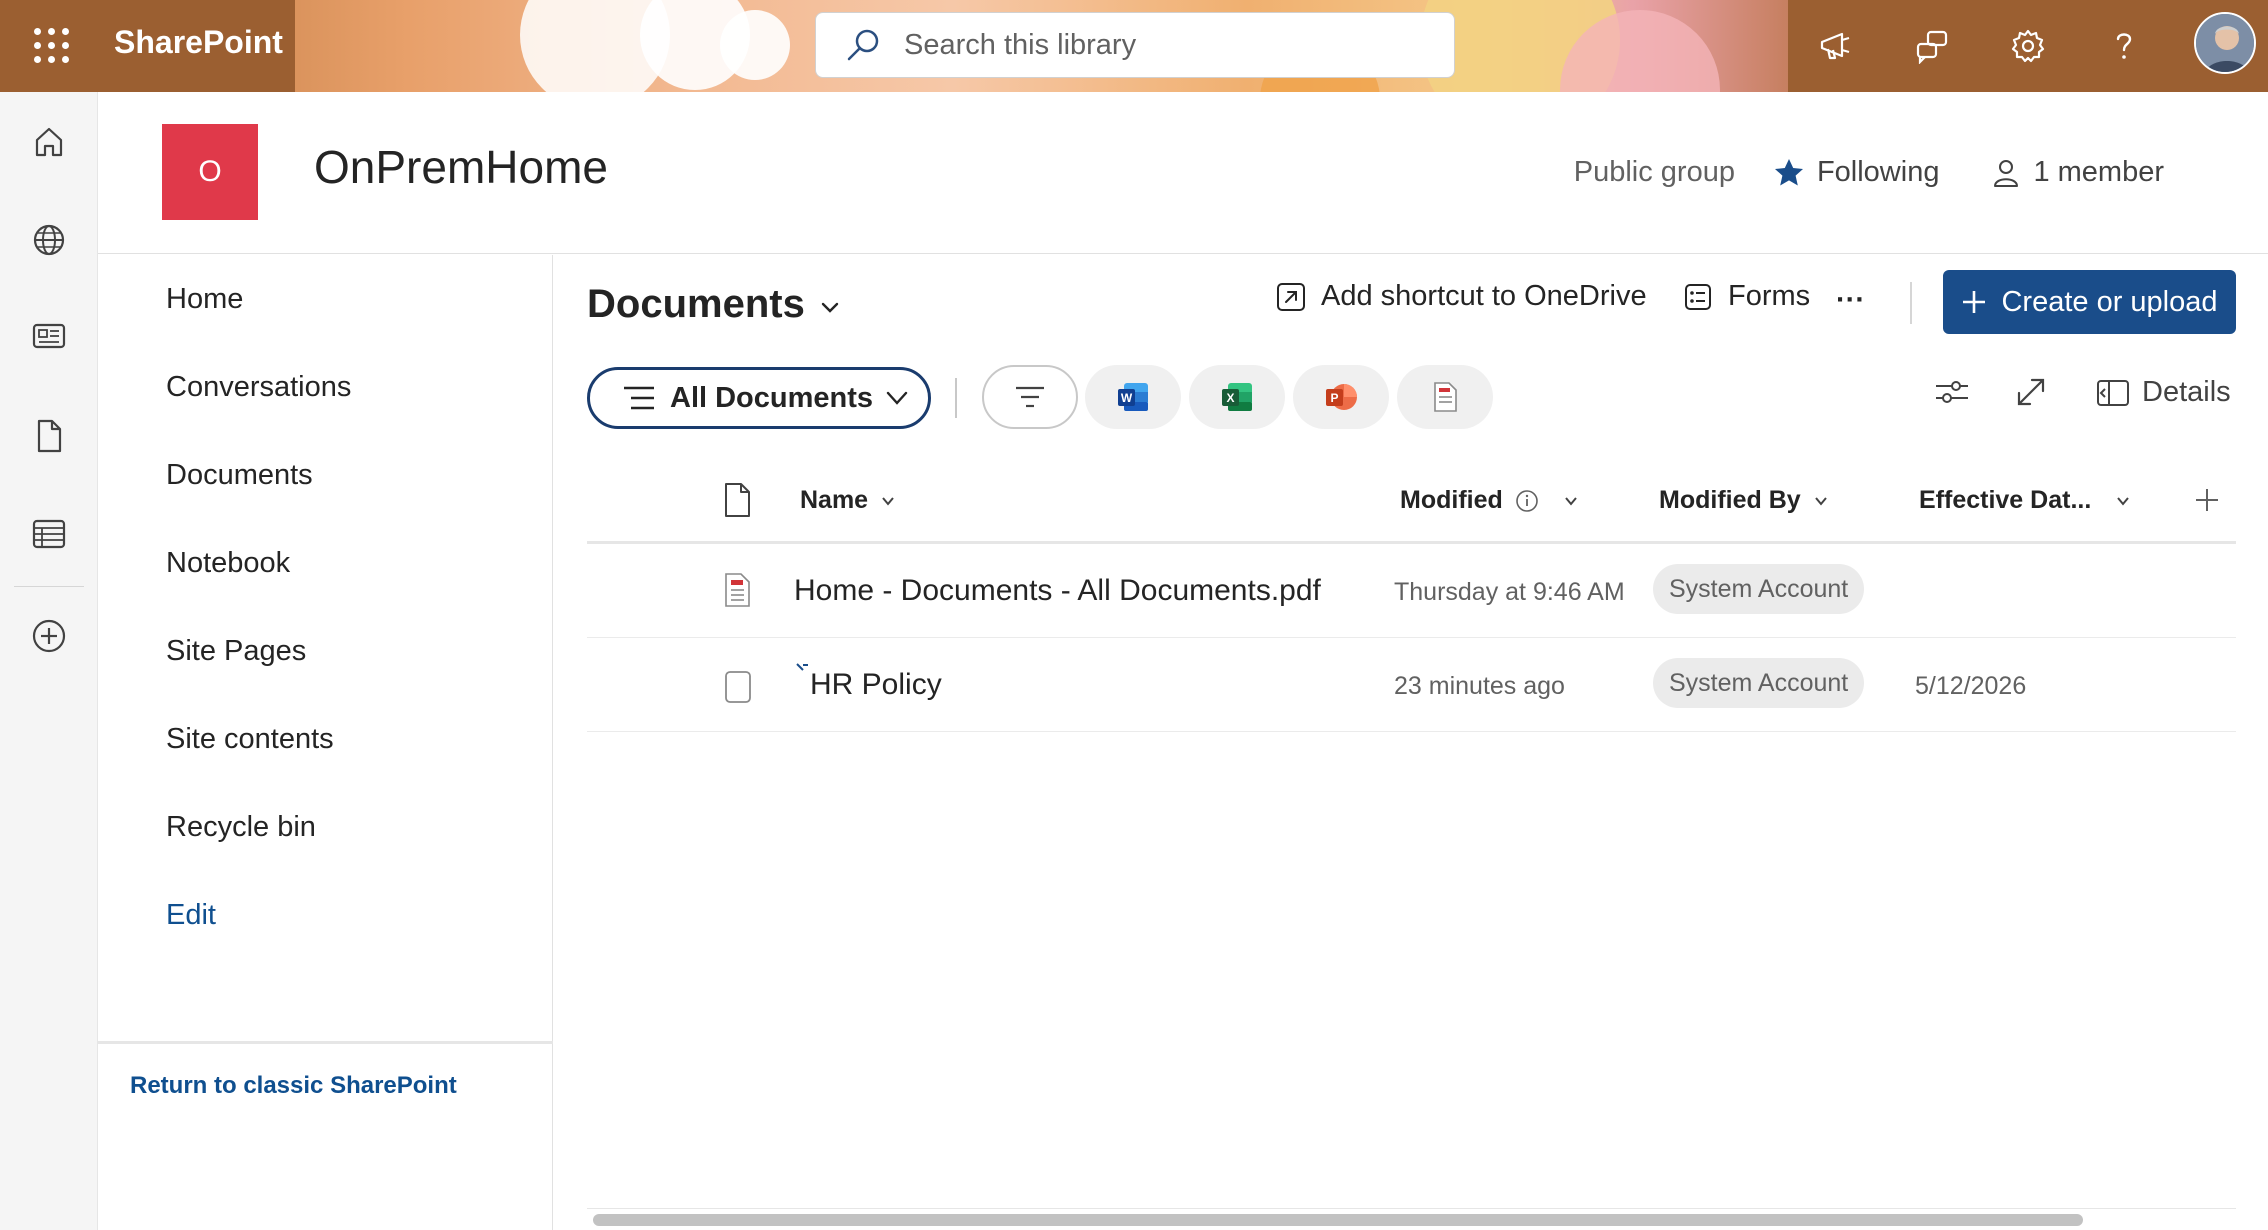 The width and height of the screenshot is (2268, 1230). What do you see at coordinates (1974, 302) in the screenshot?
I see `plus-icon` at bounding box center [1974, 302].